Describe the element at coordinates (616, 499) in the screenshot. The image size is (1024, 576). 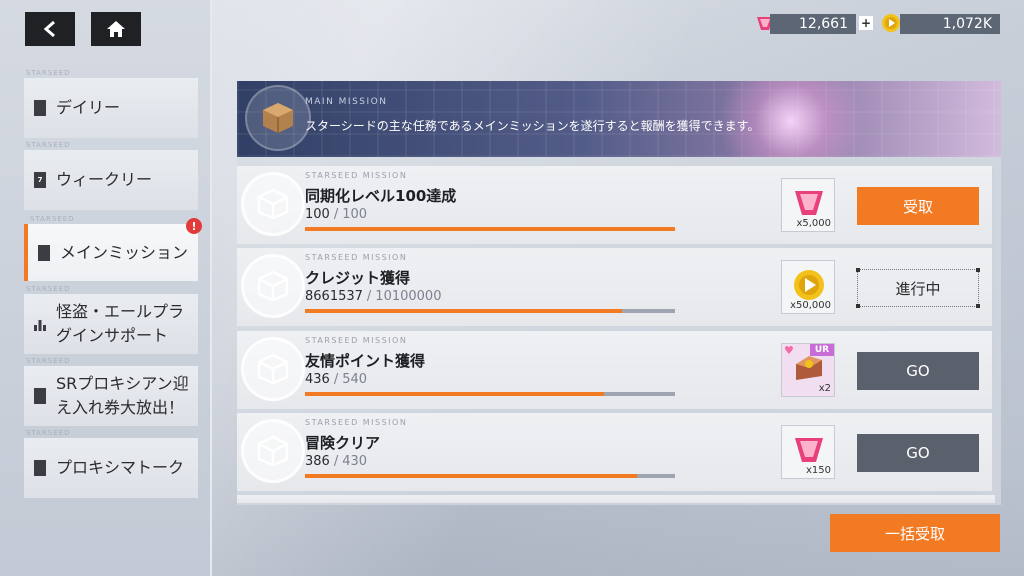
I see `next-row-peek` at that location.